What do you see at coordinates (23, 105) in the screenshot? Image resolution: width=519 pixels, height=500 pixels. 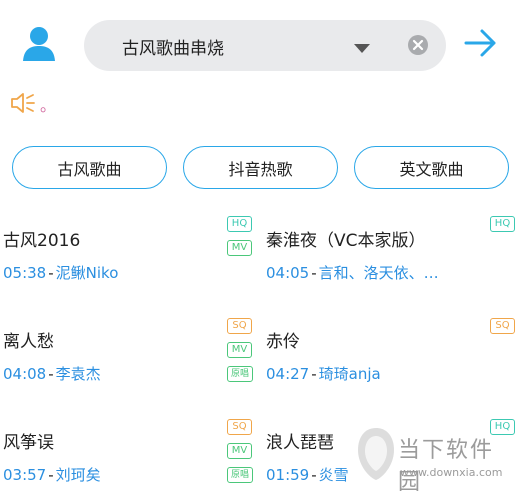 I see `speaker-icon` at bounding box center [23, 105].